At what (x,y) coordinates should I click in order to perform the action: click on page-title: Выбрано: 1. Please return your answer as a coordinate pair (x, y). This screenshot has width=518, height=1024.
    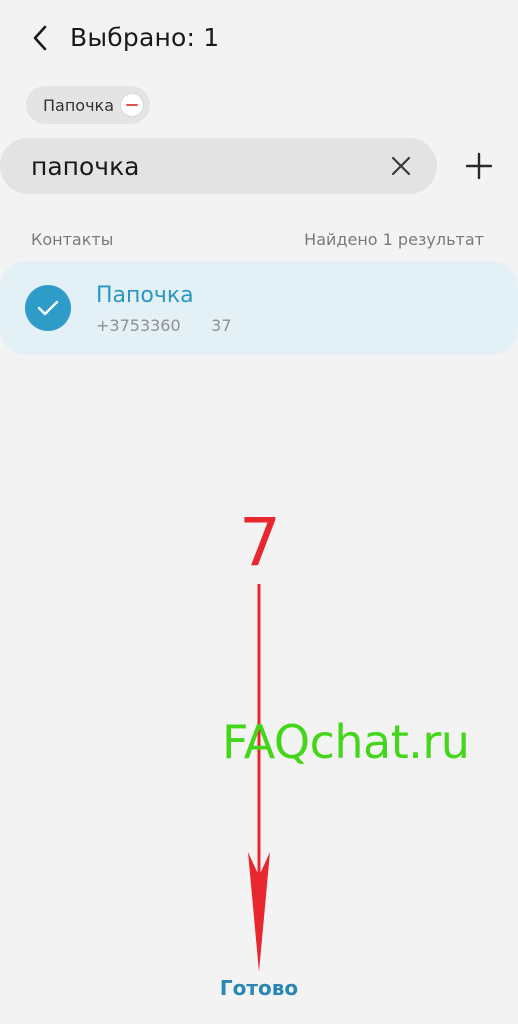
    Looking at the image, I should click on (145, 37).